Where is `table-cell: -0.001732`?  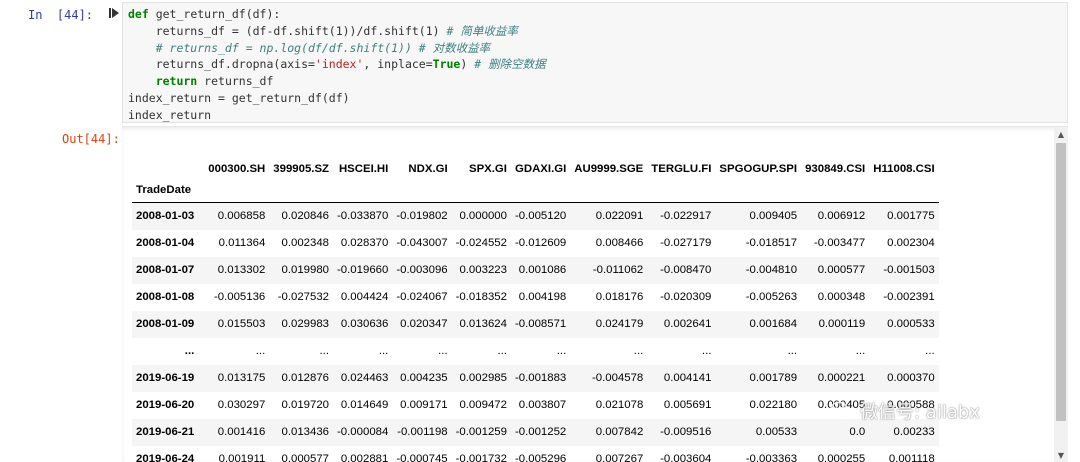 table-cell: -0.001732 is located at coordinates (481, 454).